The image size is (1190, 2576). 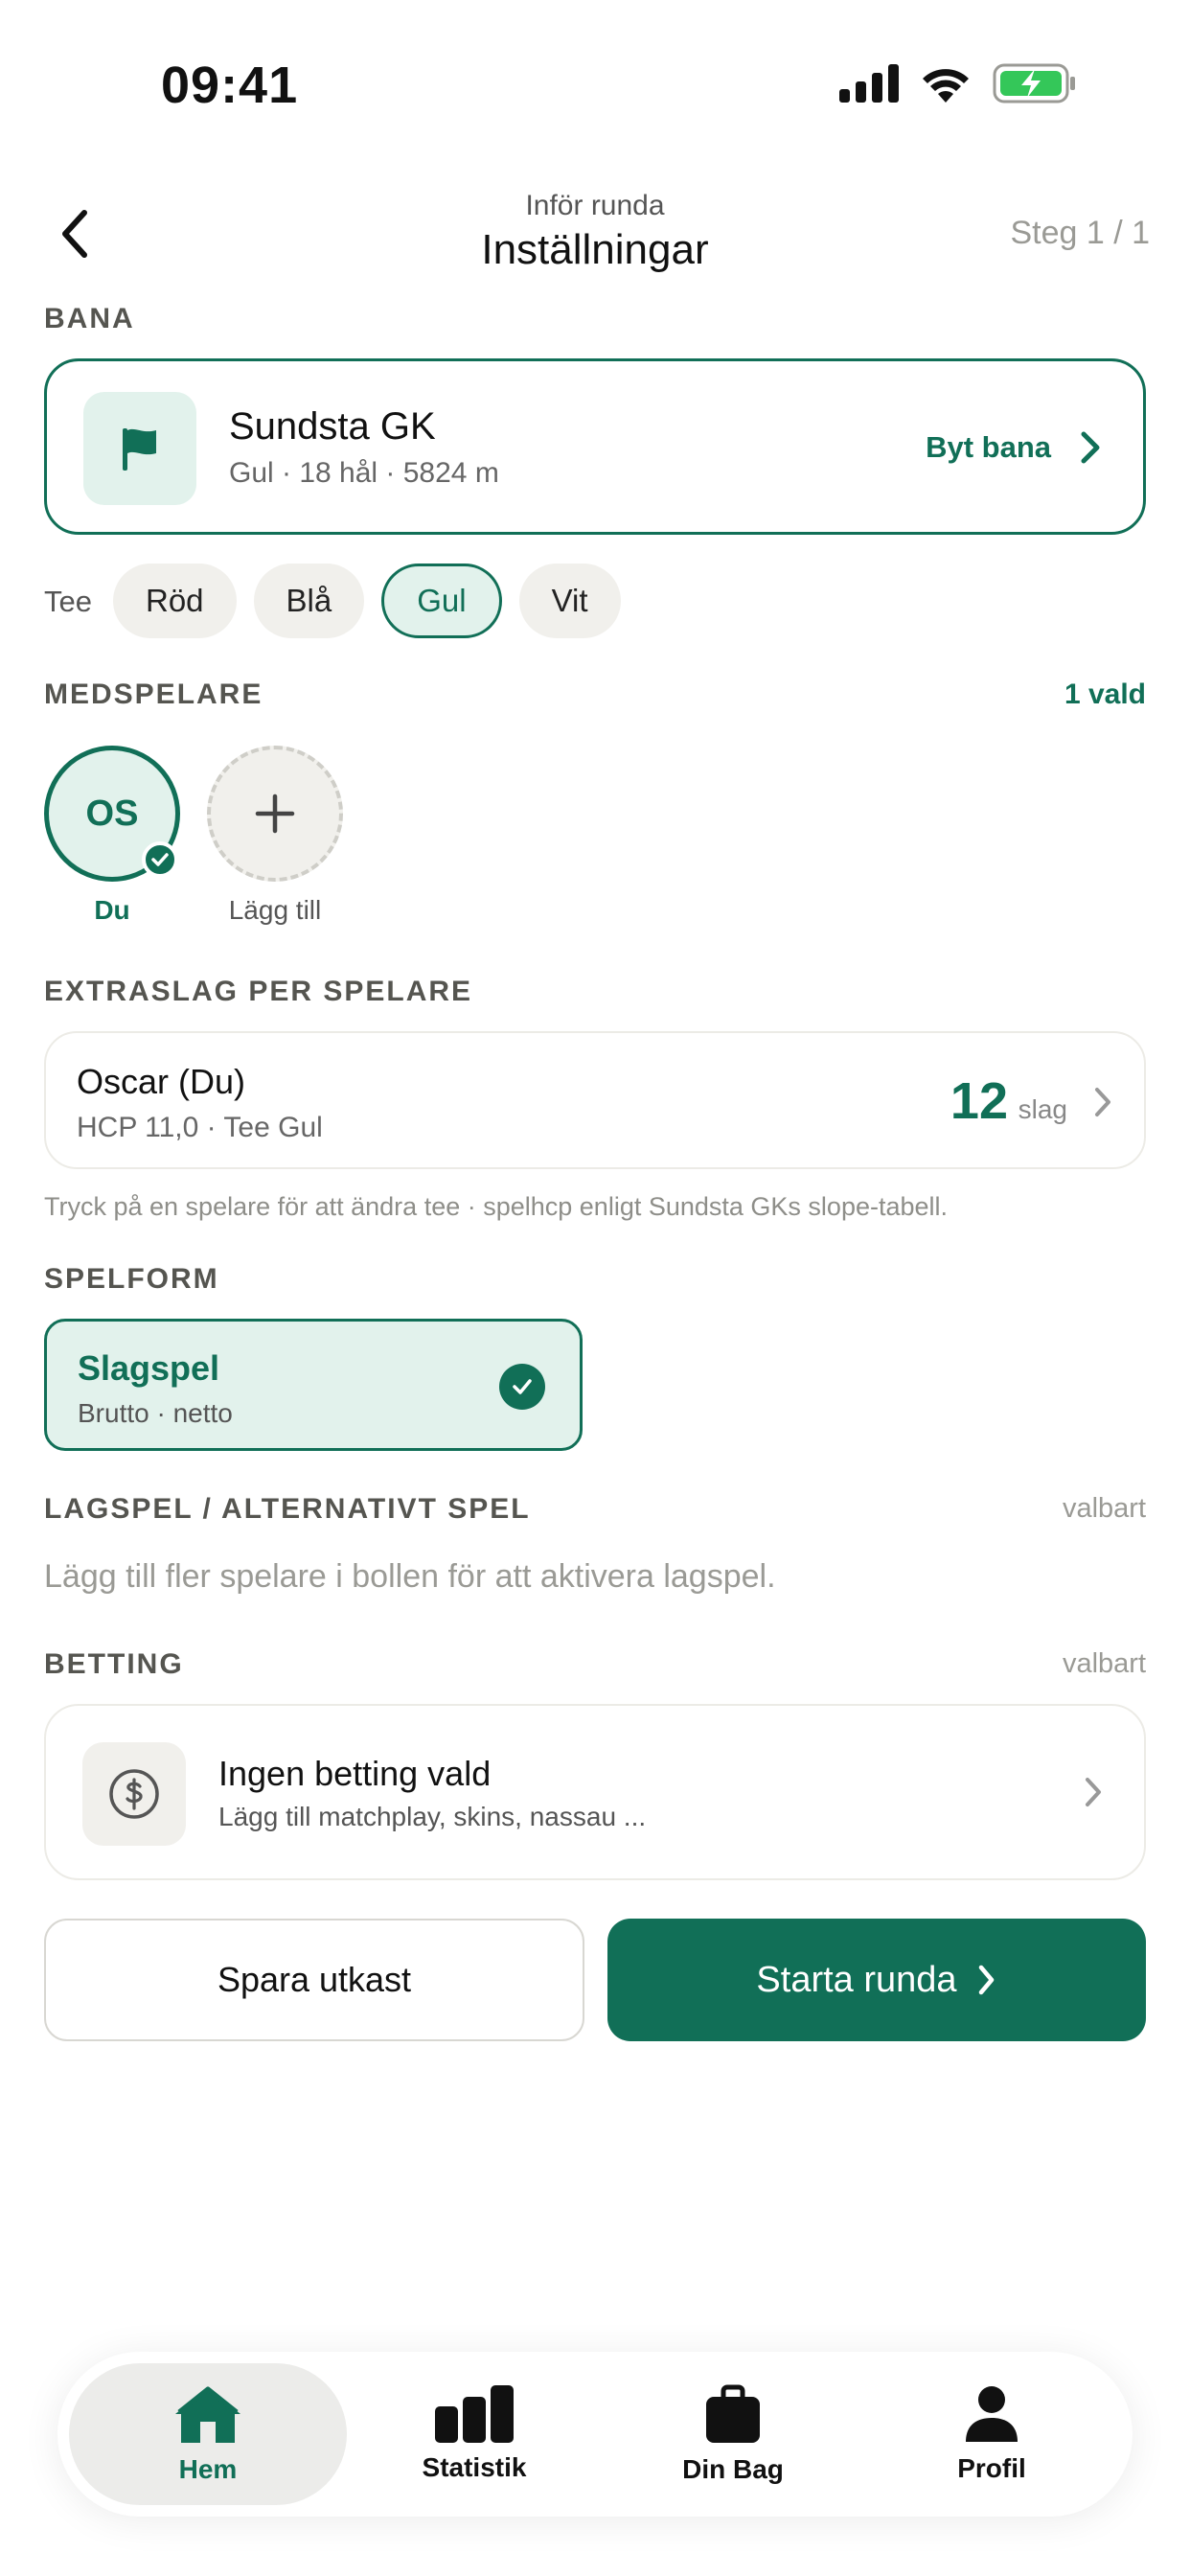 I want to click on dollar-icon, so click(x=134, y=1794).